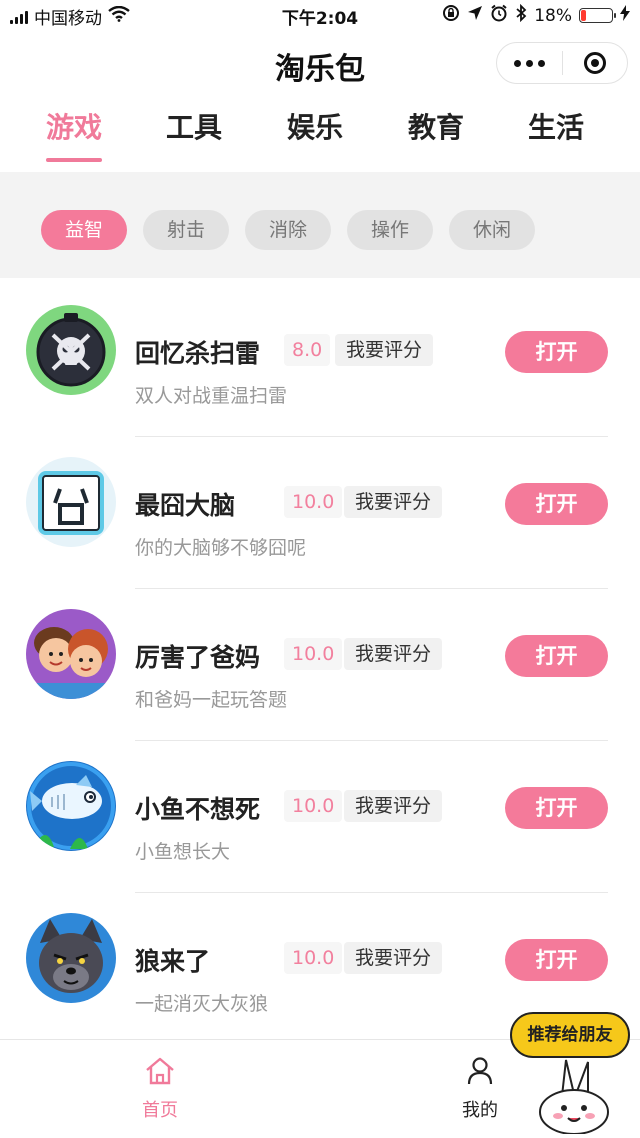 The height and width of the screenshot is (1138, 640). What do you see at coordinates (71, 806) in the screenshot?
I see `fish-icon` at bounding box center [71, 806].